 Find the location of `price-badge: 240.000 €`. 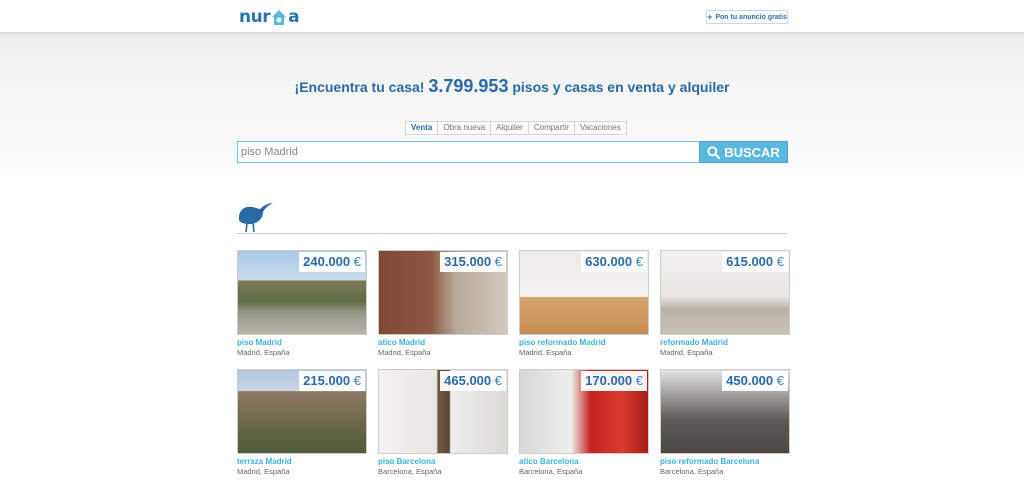

price-badge: 240.000 € is located at coordinates (332, 262).